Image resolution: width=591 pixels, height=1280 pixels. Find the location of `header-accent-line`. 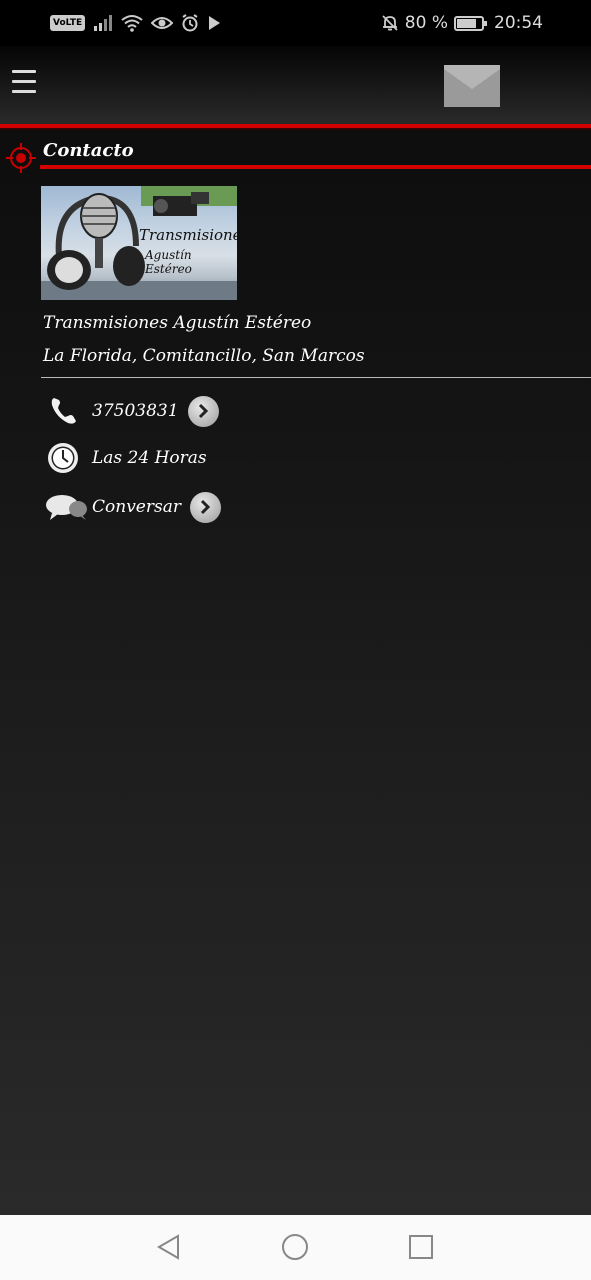

header-accent-line is located at coordinates (295, 126).